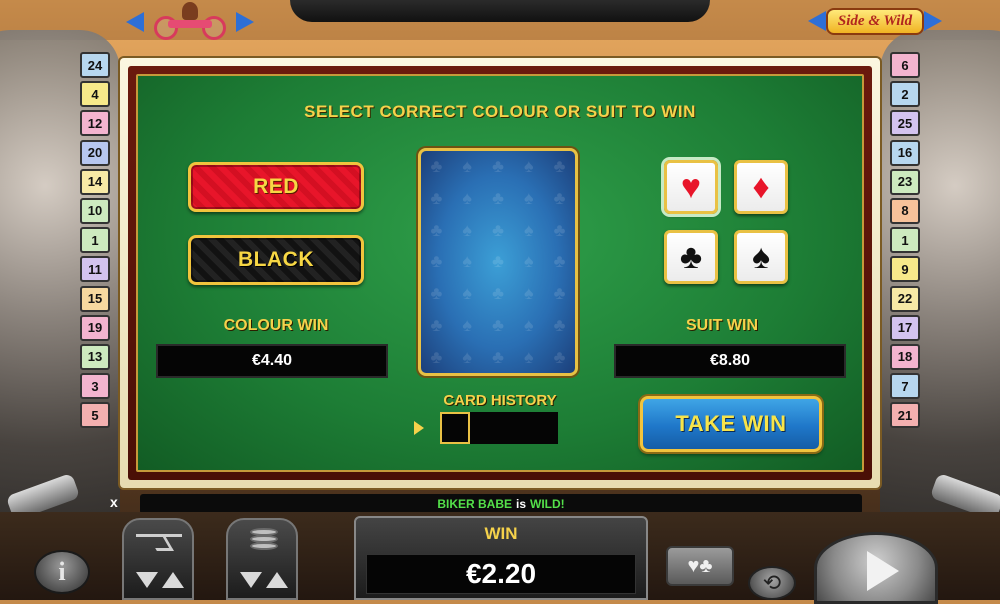 The height and width of the screenshot is (604, 1000). What do you see at coordinates (547, 504) in the screenshot?
I see `status-part-3: WILD!` at bounding box center [547, 504].